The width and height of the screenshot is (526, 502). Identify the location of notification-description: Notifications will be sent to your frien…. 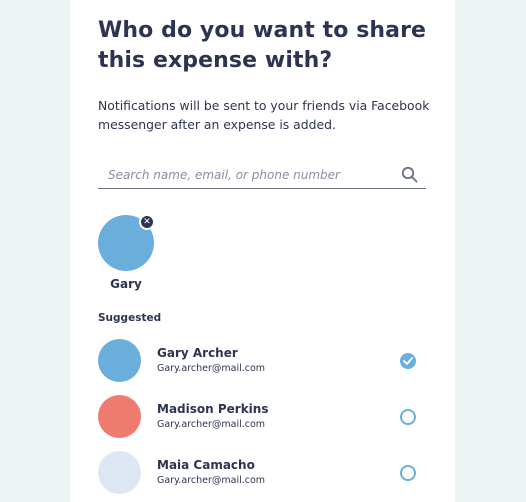
(264, 115).